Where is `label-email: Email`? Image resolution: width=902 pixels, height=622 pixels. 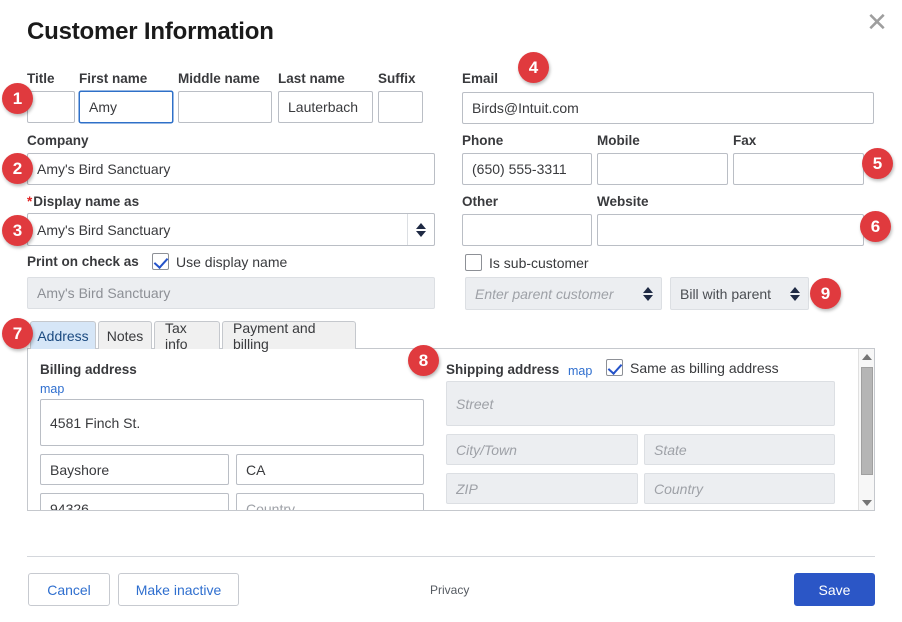 label-email: Email is located at coordinates (480, 78).